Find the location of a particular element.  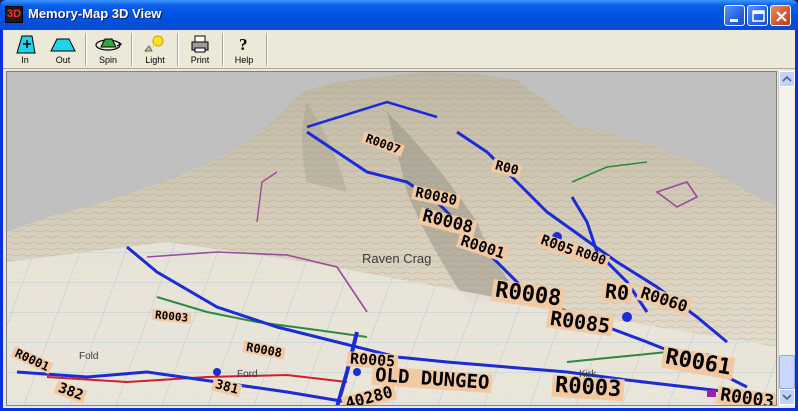

print-label: Print is located at coordinates (200, 60).